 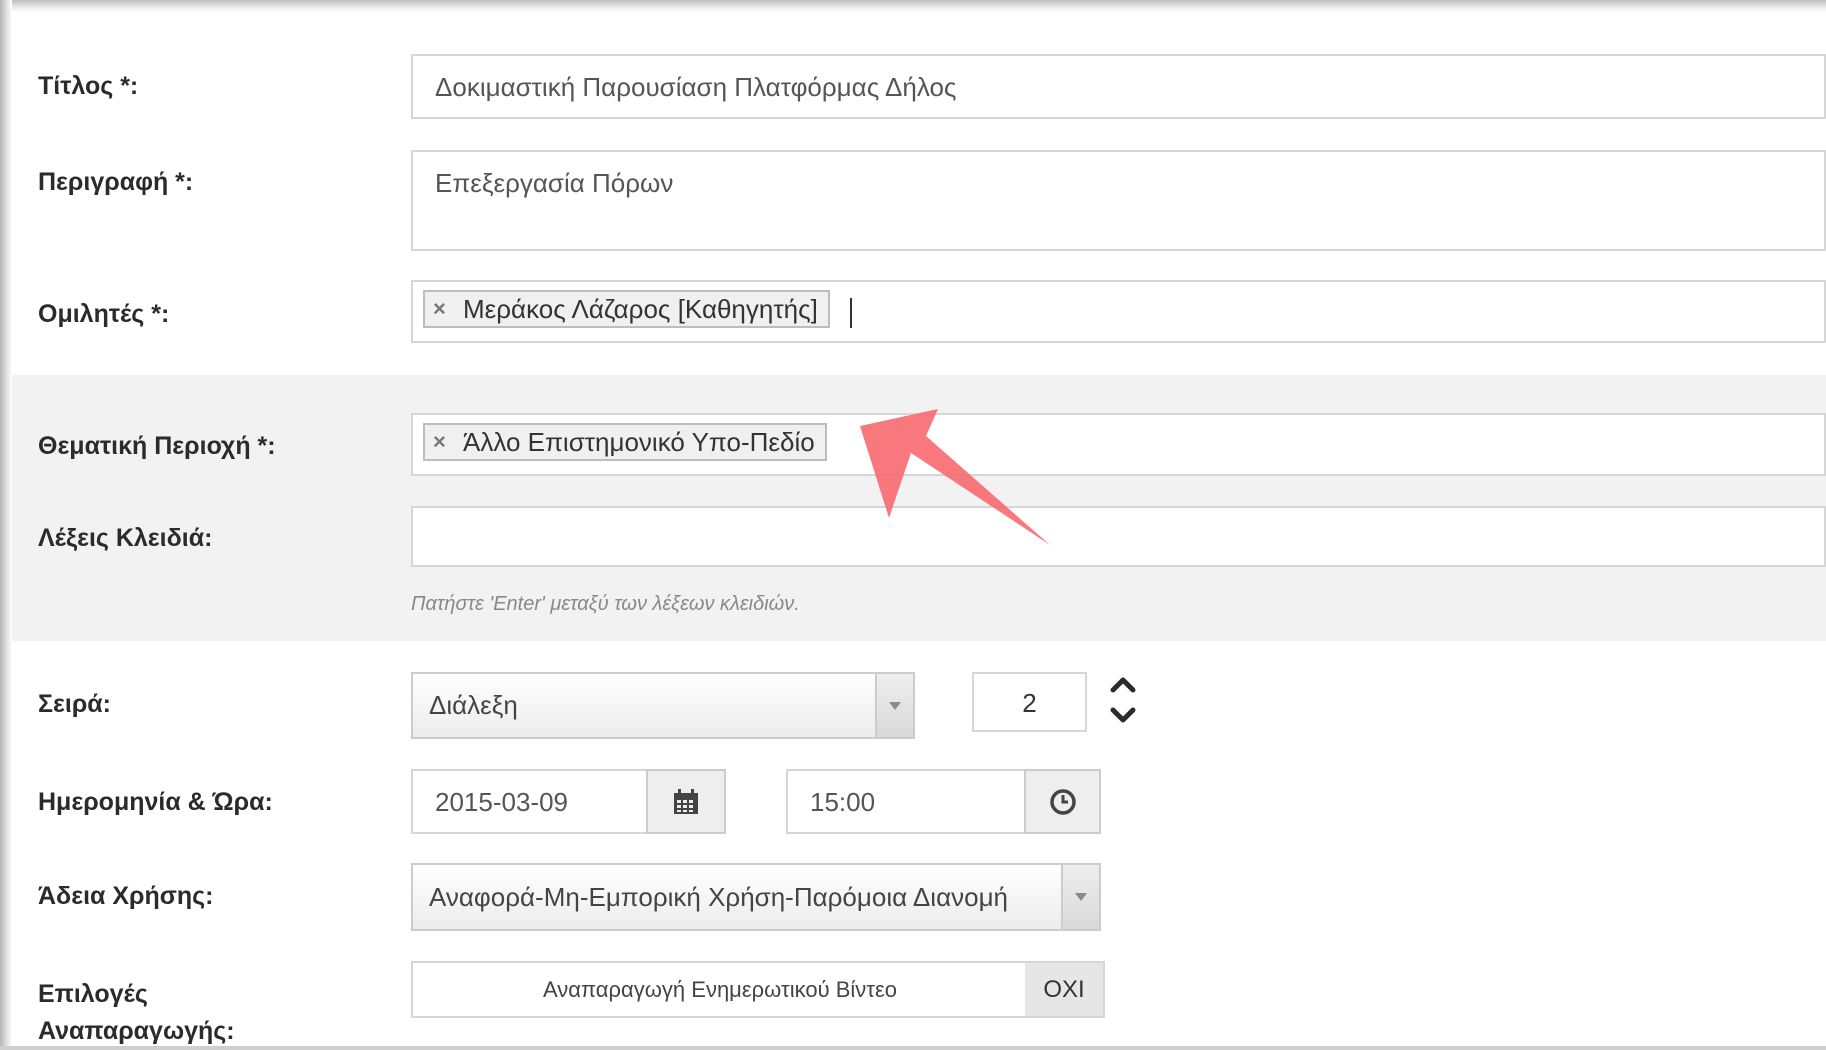 I want to click on speaker-tag: × Μεράκος Λάζαρος [Καθηγητής], so click(x=626, y=309).